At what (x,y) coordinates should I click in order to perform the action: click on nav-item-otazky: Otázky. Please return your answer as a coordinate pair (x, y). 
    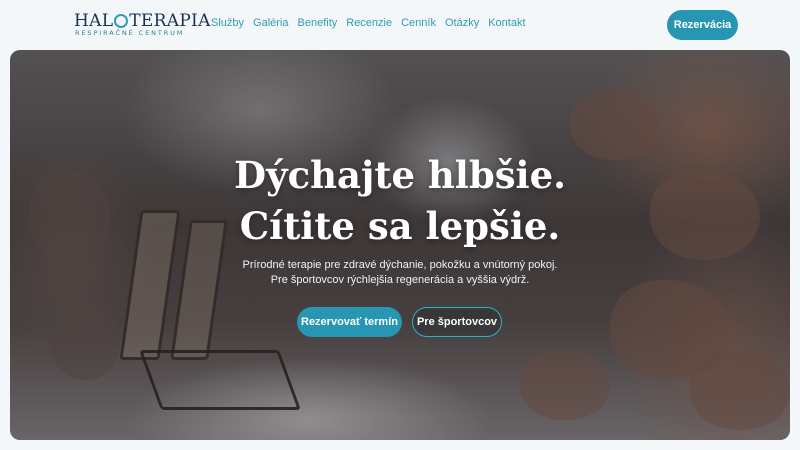
    Looking at the image, I should click on (462, 23).